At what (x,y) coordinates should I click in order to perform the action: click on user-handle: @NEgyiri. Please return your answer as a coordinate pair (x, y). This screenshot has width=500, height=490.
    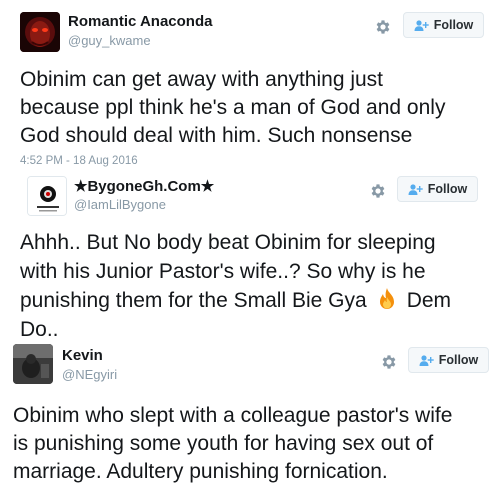
    Looking at the image, I should click on (89, 374).